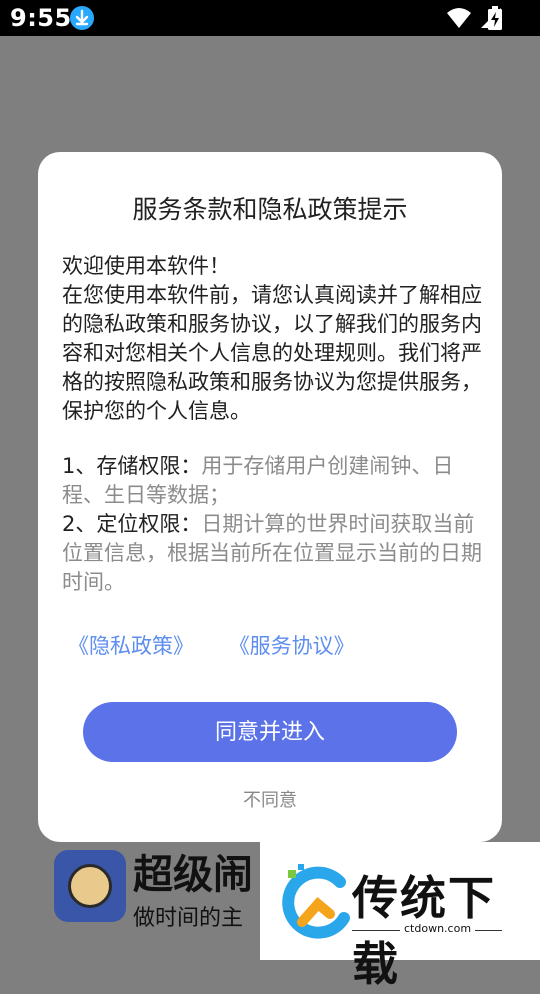 This screenshot has height=994, width=540. What do you see at coordinates (131, 646) in the screenshot?
I see `privacy-policy-link: 《隐私政策》` at bounding box center [131, 646].